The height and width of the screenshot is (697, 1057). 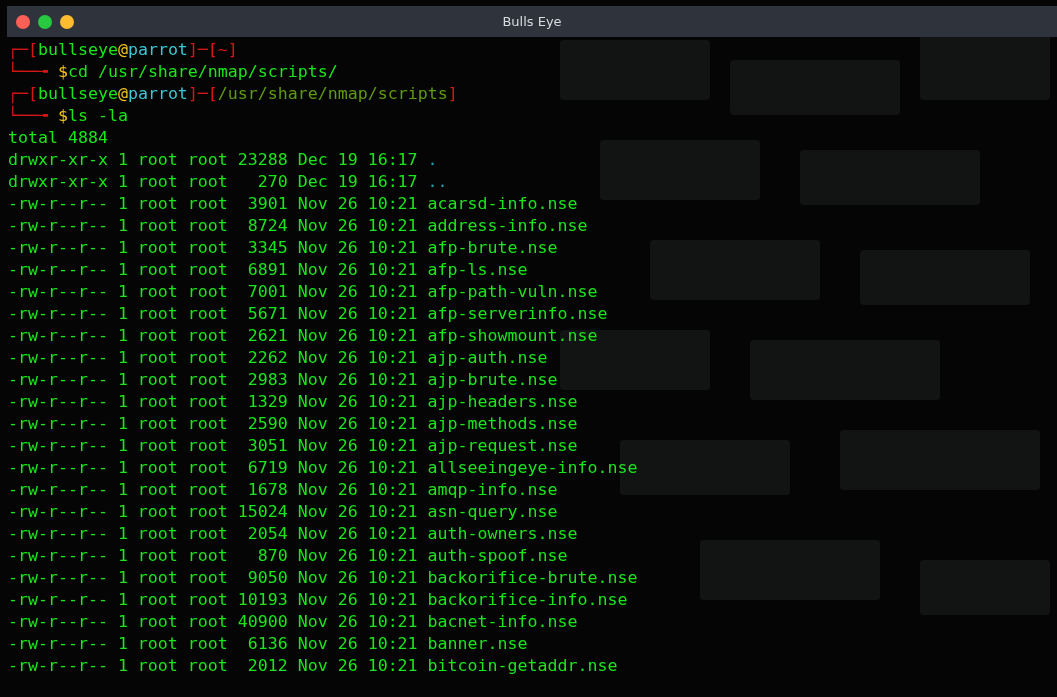 What do you see at coordinates (283, 490) in the screenshot?
I see `listing-line: -rw-r--r-- 1 root root 1678 Nov 26 10:21 amqp-info.nse` at bounding box center [283, 490].